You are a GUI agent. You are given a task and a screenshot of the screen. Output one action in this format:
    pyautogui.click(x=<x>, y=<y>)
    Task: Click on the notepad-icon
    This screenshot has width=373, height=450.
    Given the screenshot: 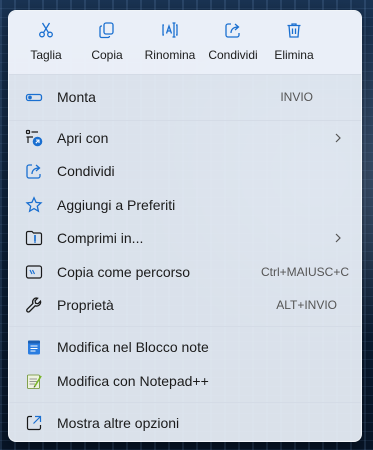 What is the action you would take?
    pyautogui.click(x=34, y=347)
    